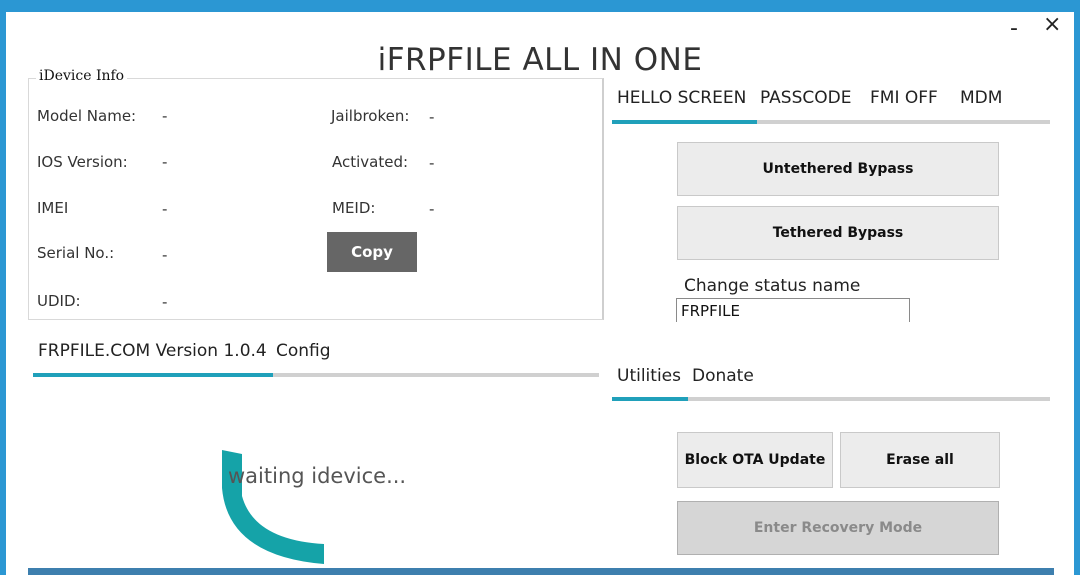 This screenshot has height=575, width=1080. Describe the element at coordinates (82, 76) in the screenshot. I see `device-info-title: iDevice Info` at that location.